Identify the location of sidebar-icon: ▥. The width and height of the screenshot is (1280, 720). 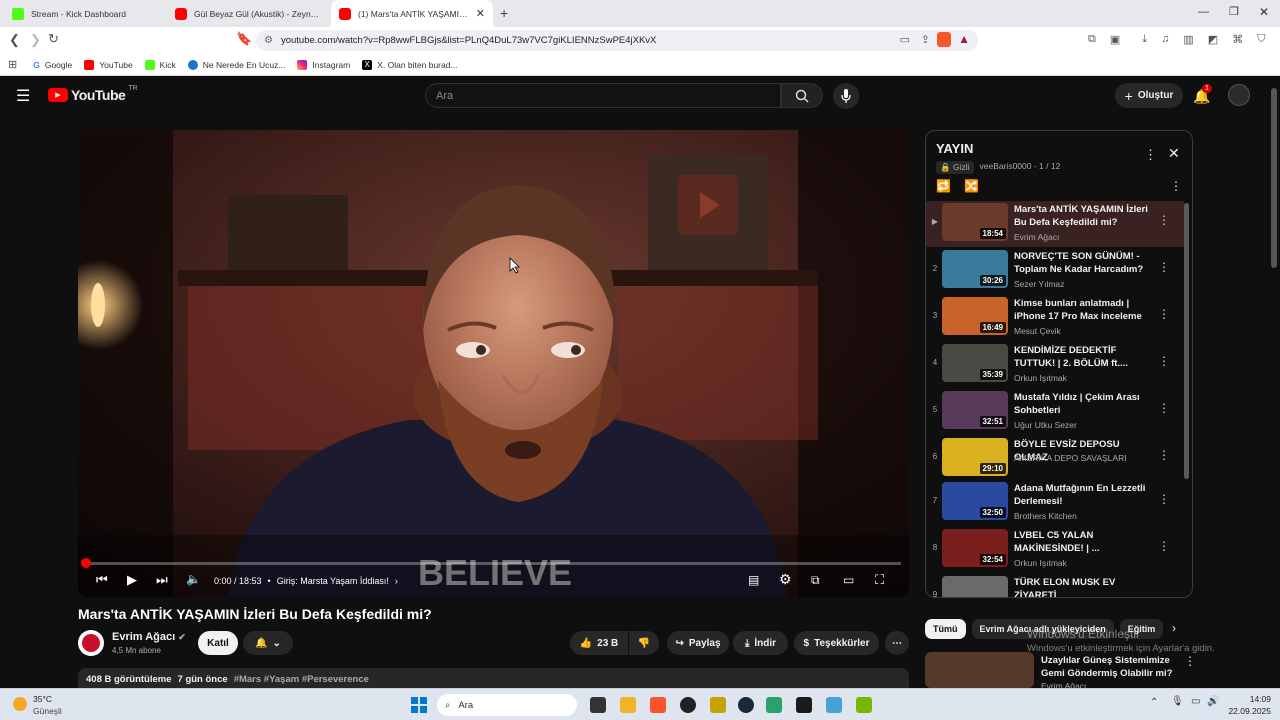
(1188, 39).